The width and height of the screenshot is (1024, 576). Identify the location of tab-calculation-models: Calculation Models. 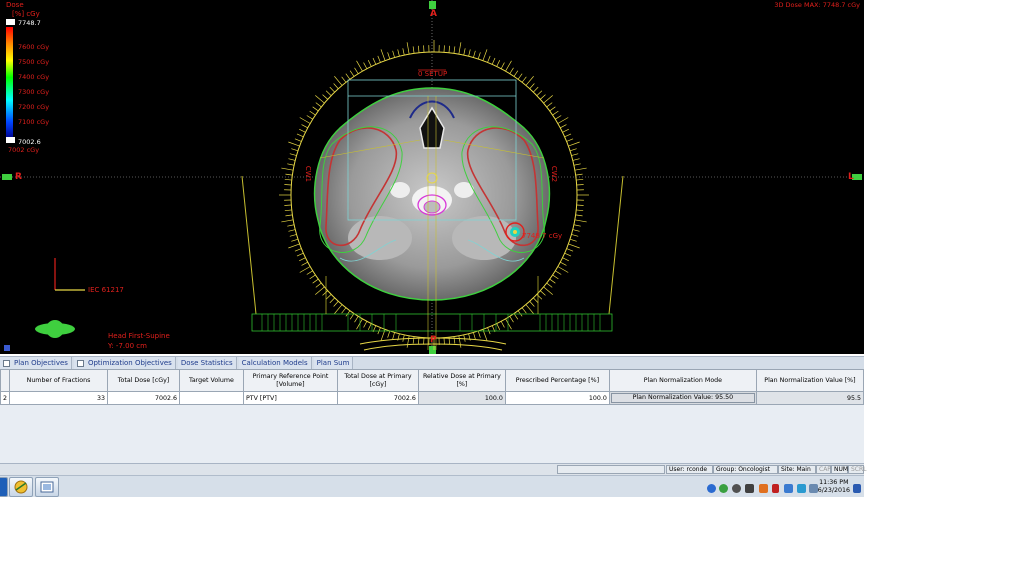
(275, 363).